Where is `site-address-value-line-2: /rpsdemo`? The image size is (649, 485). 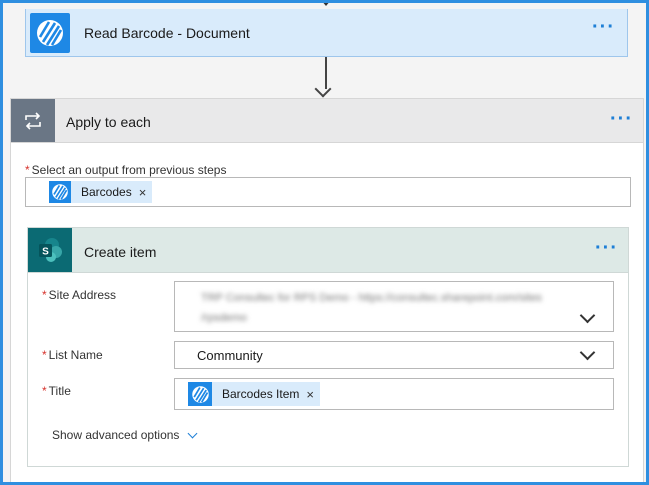 site-address-value-line-2: /rpsdemo is located at coordinates (224, 318).